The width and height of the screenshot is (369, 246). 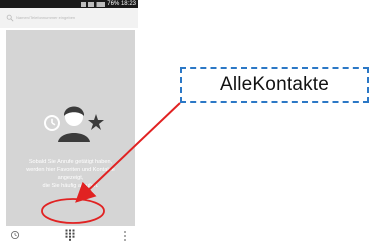 What do you see at coordinates (125, 236) in the screenshot?
I see `more-vertical-icon` at bounding box center [125, 236].